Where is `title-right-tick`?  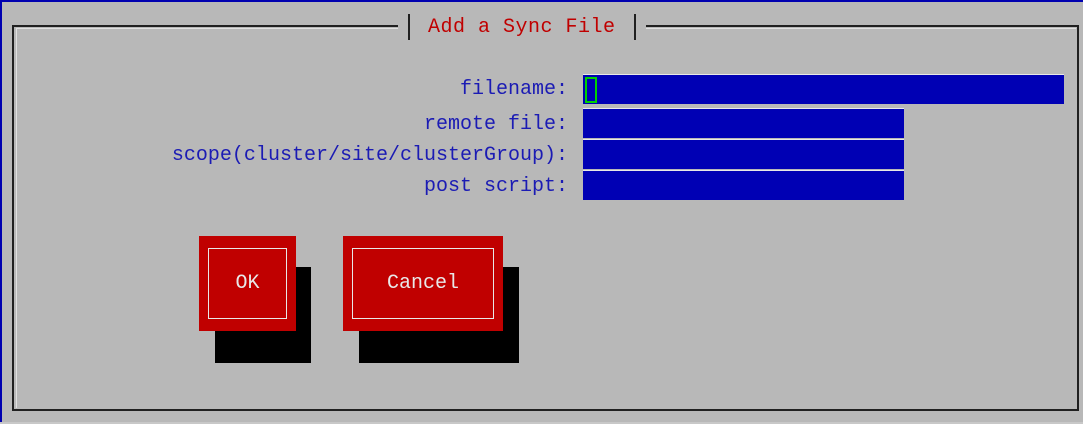 title-right-tick is located at coordinates (634, 27).